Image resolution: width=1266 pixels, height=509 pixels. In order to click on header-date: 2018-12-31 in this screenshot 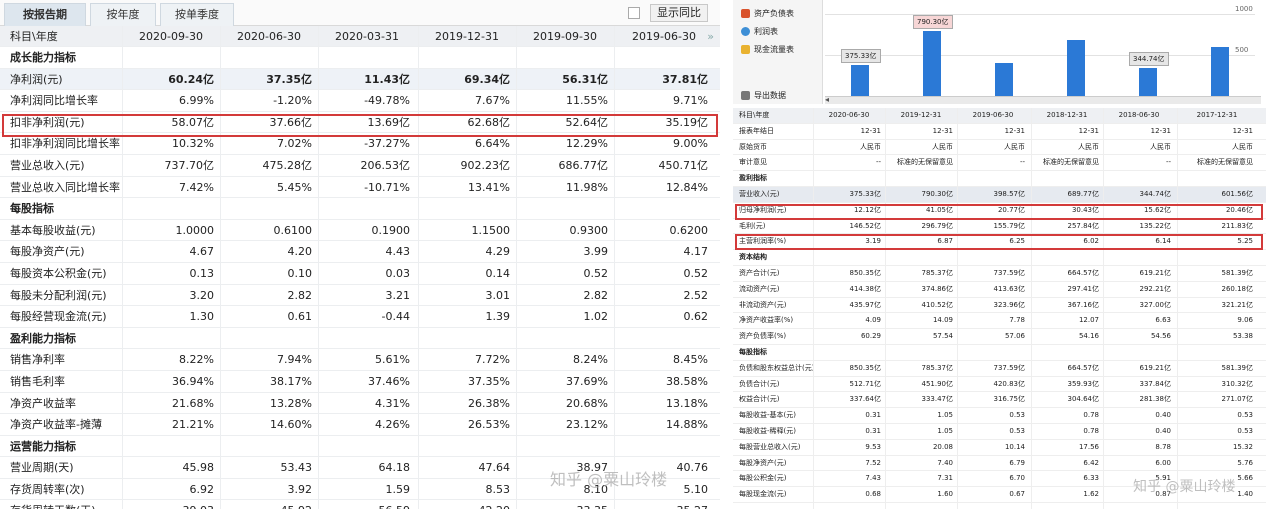, I will do `click(1067, 115)`.